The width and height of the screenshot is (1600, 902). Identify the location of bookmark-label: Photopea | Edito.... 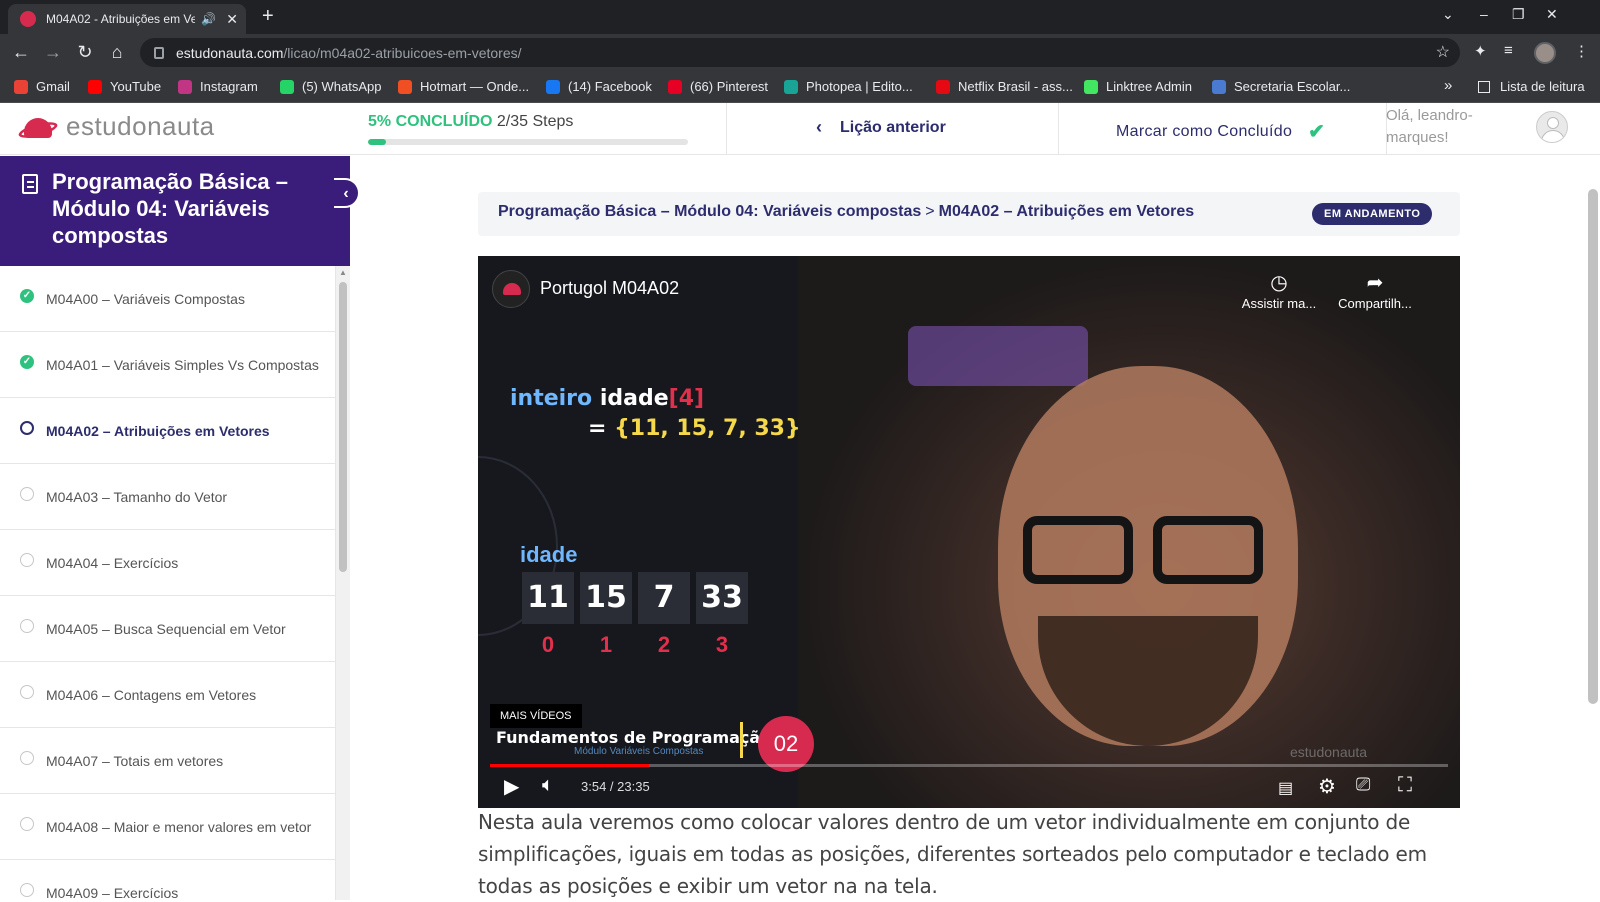
(859, 86).